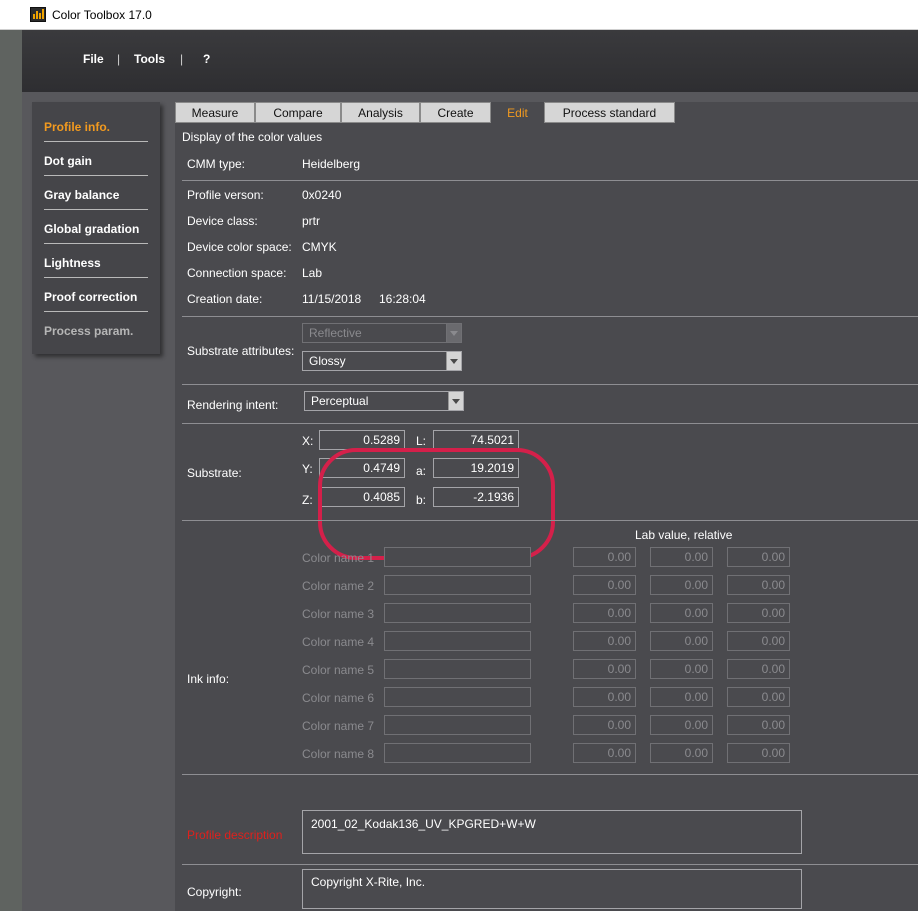  I want to click on reflective-select: Reflective, so click(382, 333).